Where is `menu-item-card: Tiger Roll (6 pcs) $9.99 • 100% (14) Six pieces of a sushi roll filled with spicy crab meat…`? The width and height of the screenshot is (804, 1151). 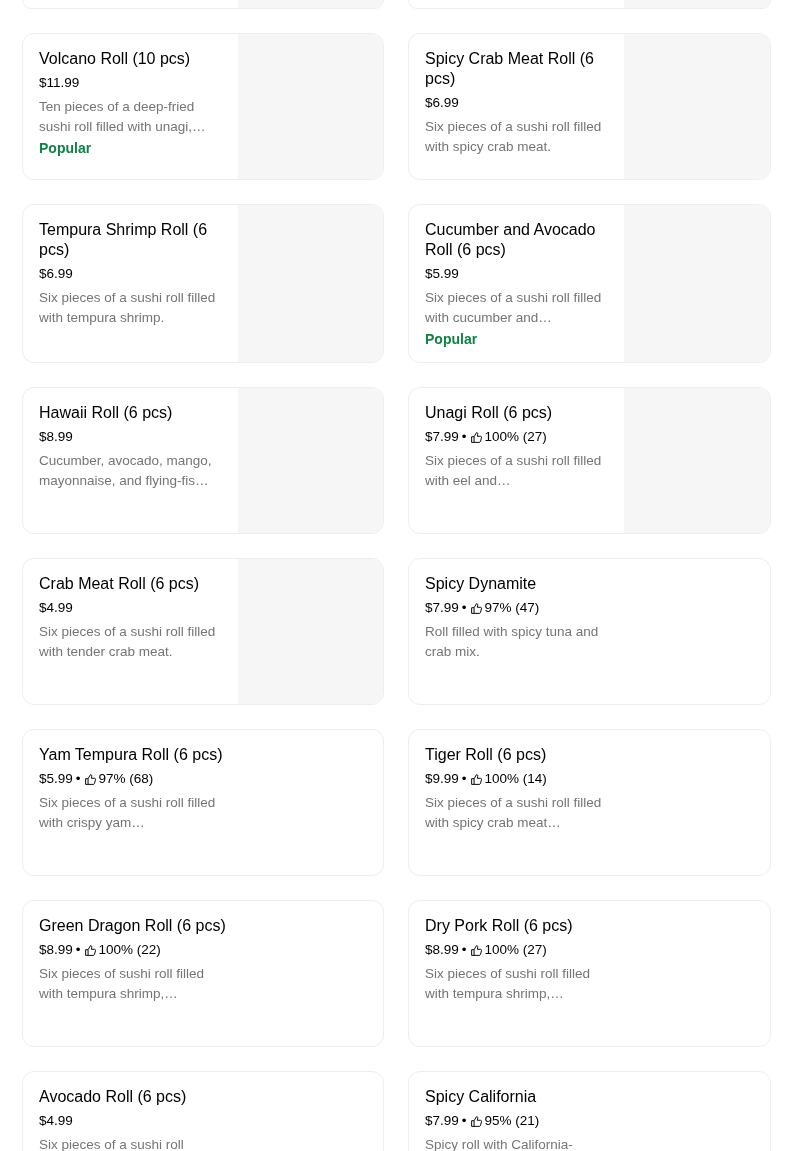
menu-item-card: Tiger Roll (6 pcs) $9.99 • 100% (14) Six pieces of a sushi roll filled with spicy crab meat… is located at coordinates (589, 802).